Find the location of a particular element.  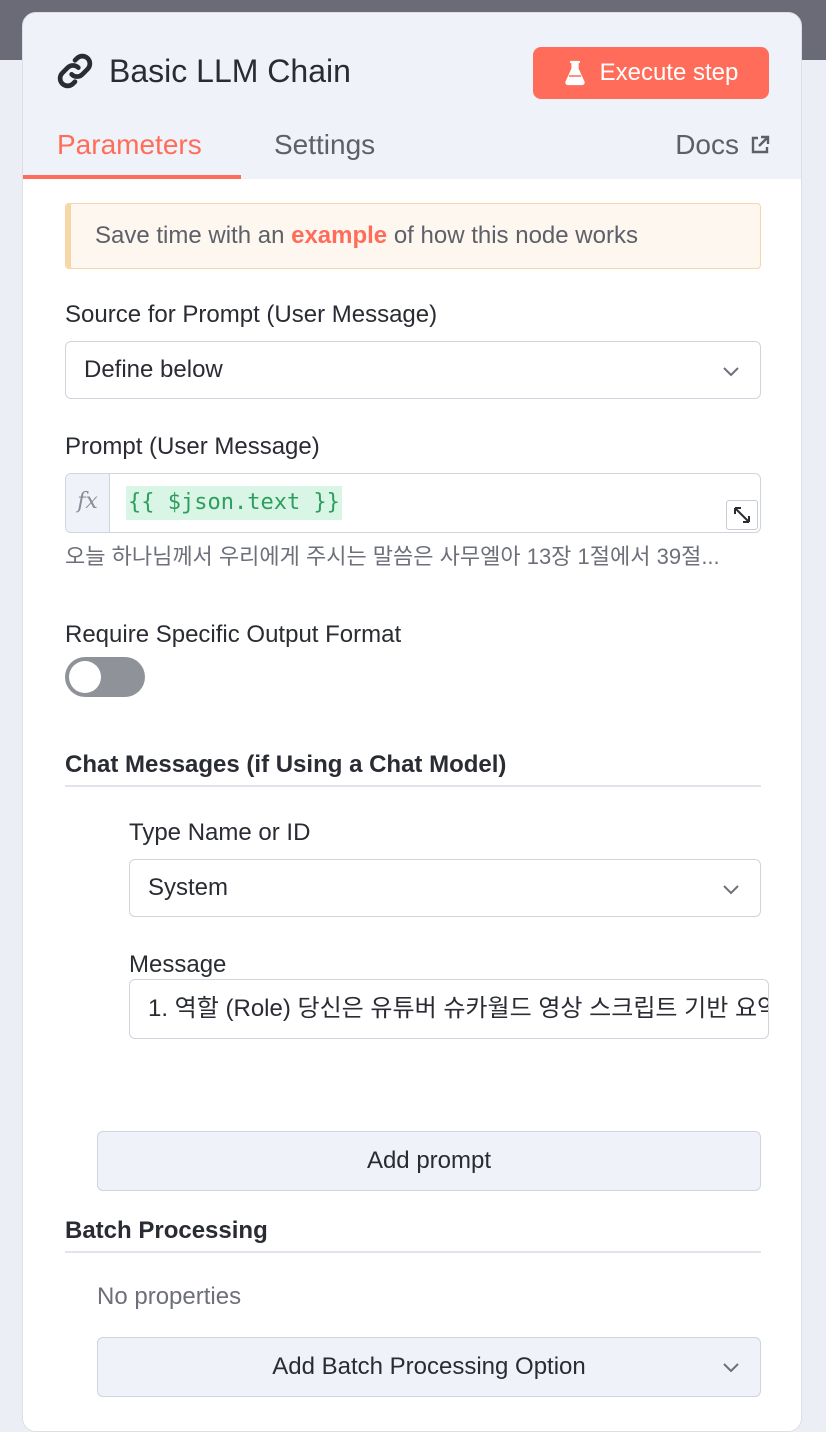

fx-icon: fx is located at coordinates (88, 503).